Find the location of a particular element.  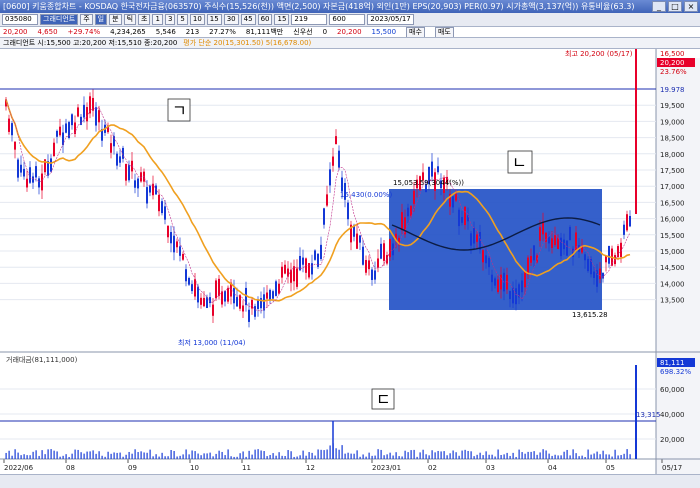

period-button-minute: 분 is located at coordinates (115, 19).